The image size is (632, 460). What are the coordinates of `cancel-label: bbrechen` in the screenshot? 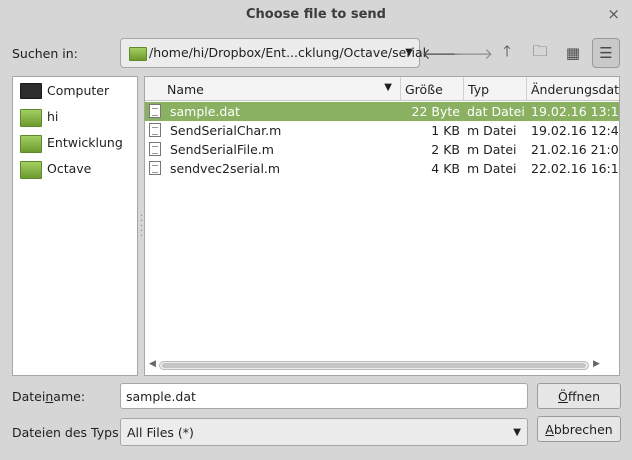 It's located at (583, 429).